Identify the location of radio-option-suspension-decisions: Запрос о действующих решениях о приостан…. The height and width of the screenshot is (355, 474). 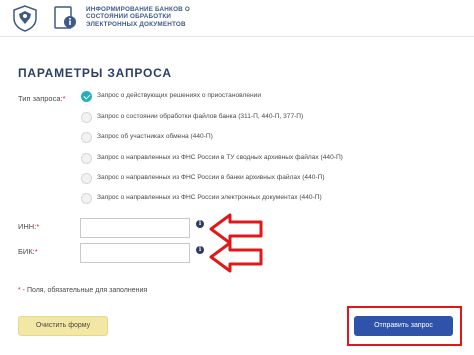
(241, 97).